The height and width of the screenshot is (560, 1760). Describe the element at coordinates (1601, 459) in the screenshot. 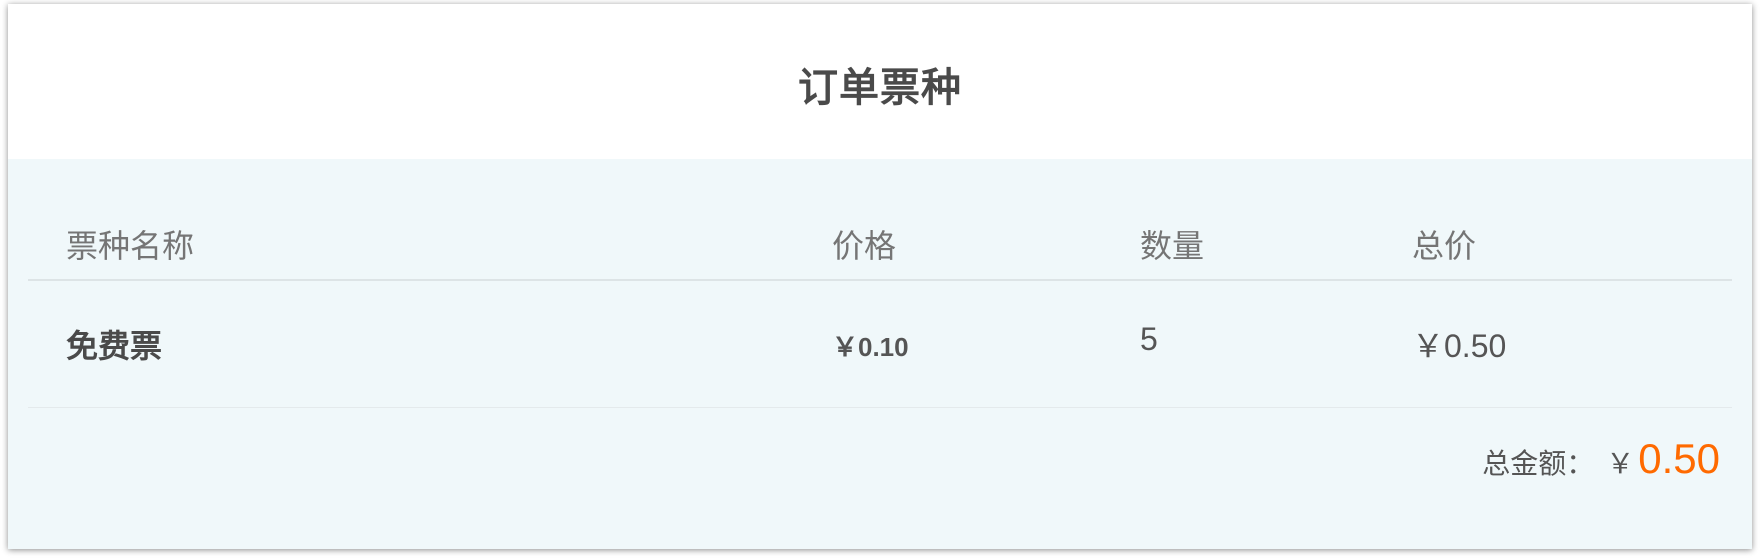

I see `order-total-summary: 总金额： ￥ 0.50` at that location.